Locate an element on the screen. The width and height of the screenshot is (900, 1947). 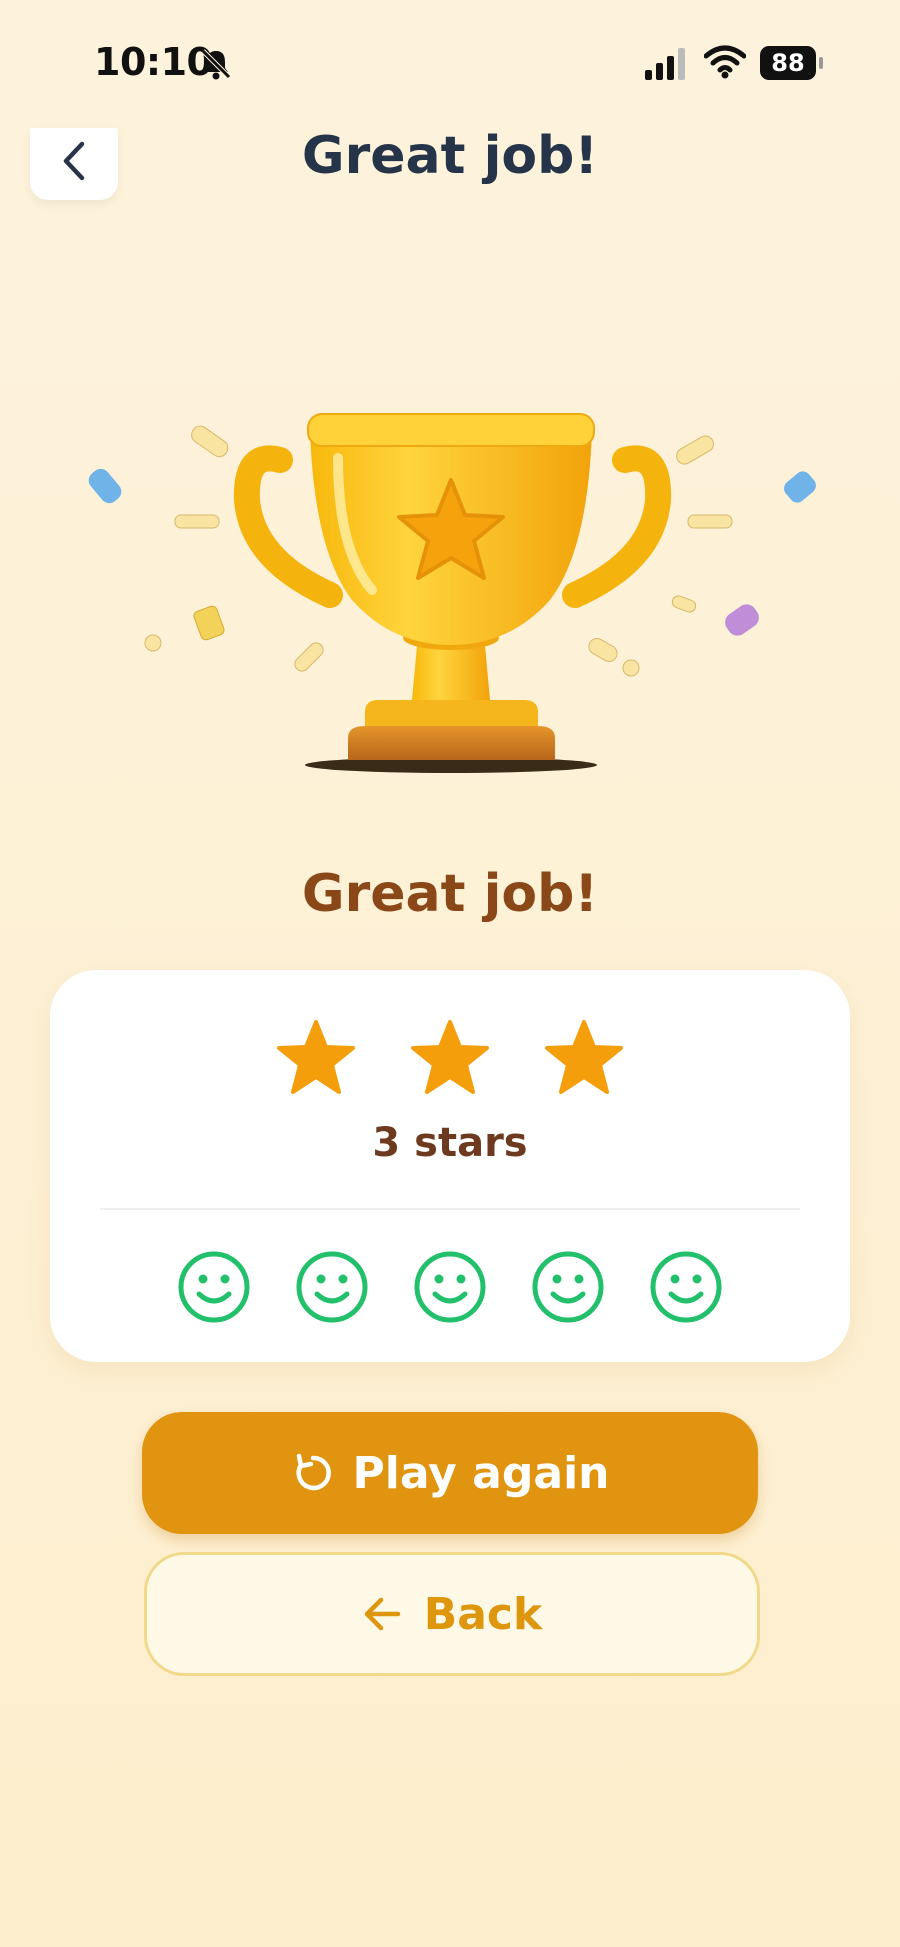
arrow-left-icon is located at coordinates (382, 1614).